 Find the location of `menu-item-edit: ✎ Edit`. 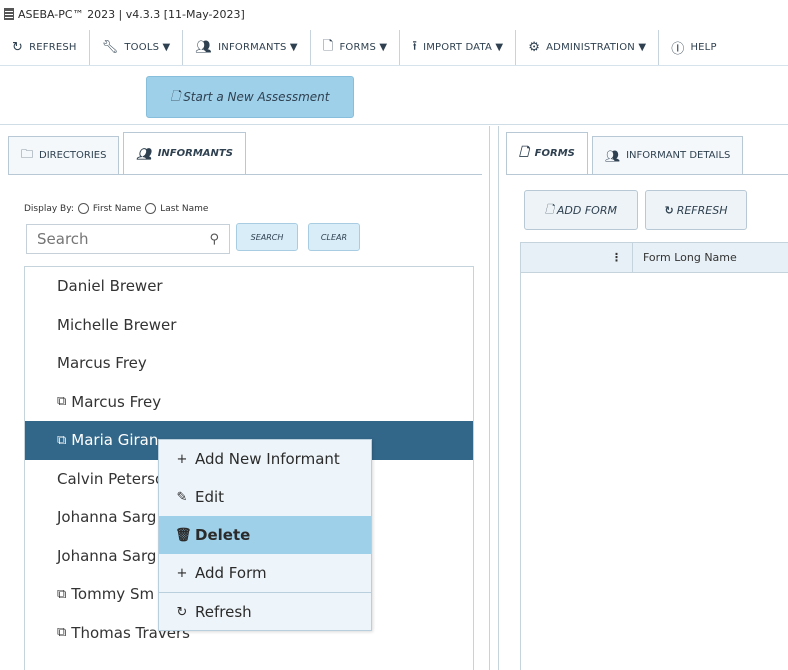

menu-item-edit: ✎ Edit is located at coordinates (265, 497).